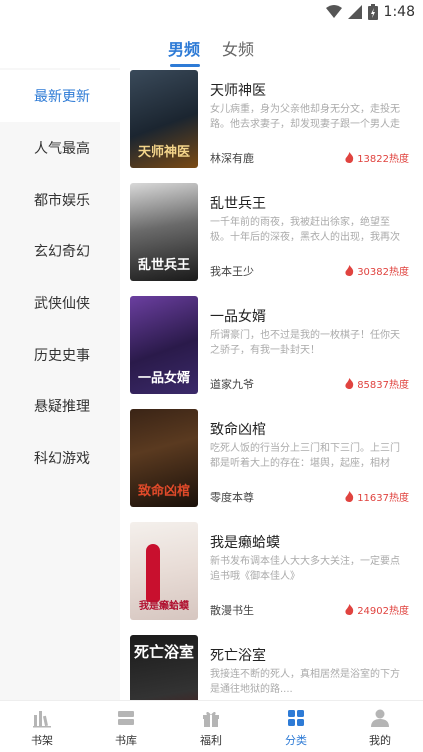 The image size is (423, 752). Describe the element at coordinates (380, 740) in the screenshot. I see `nav-label: 我的` at that location.